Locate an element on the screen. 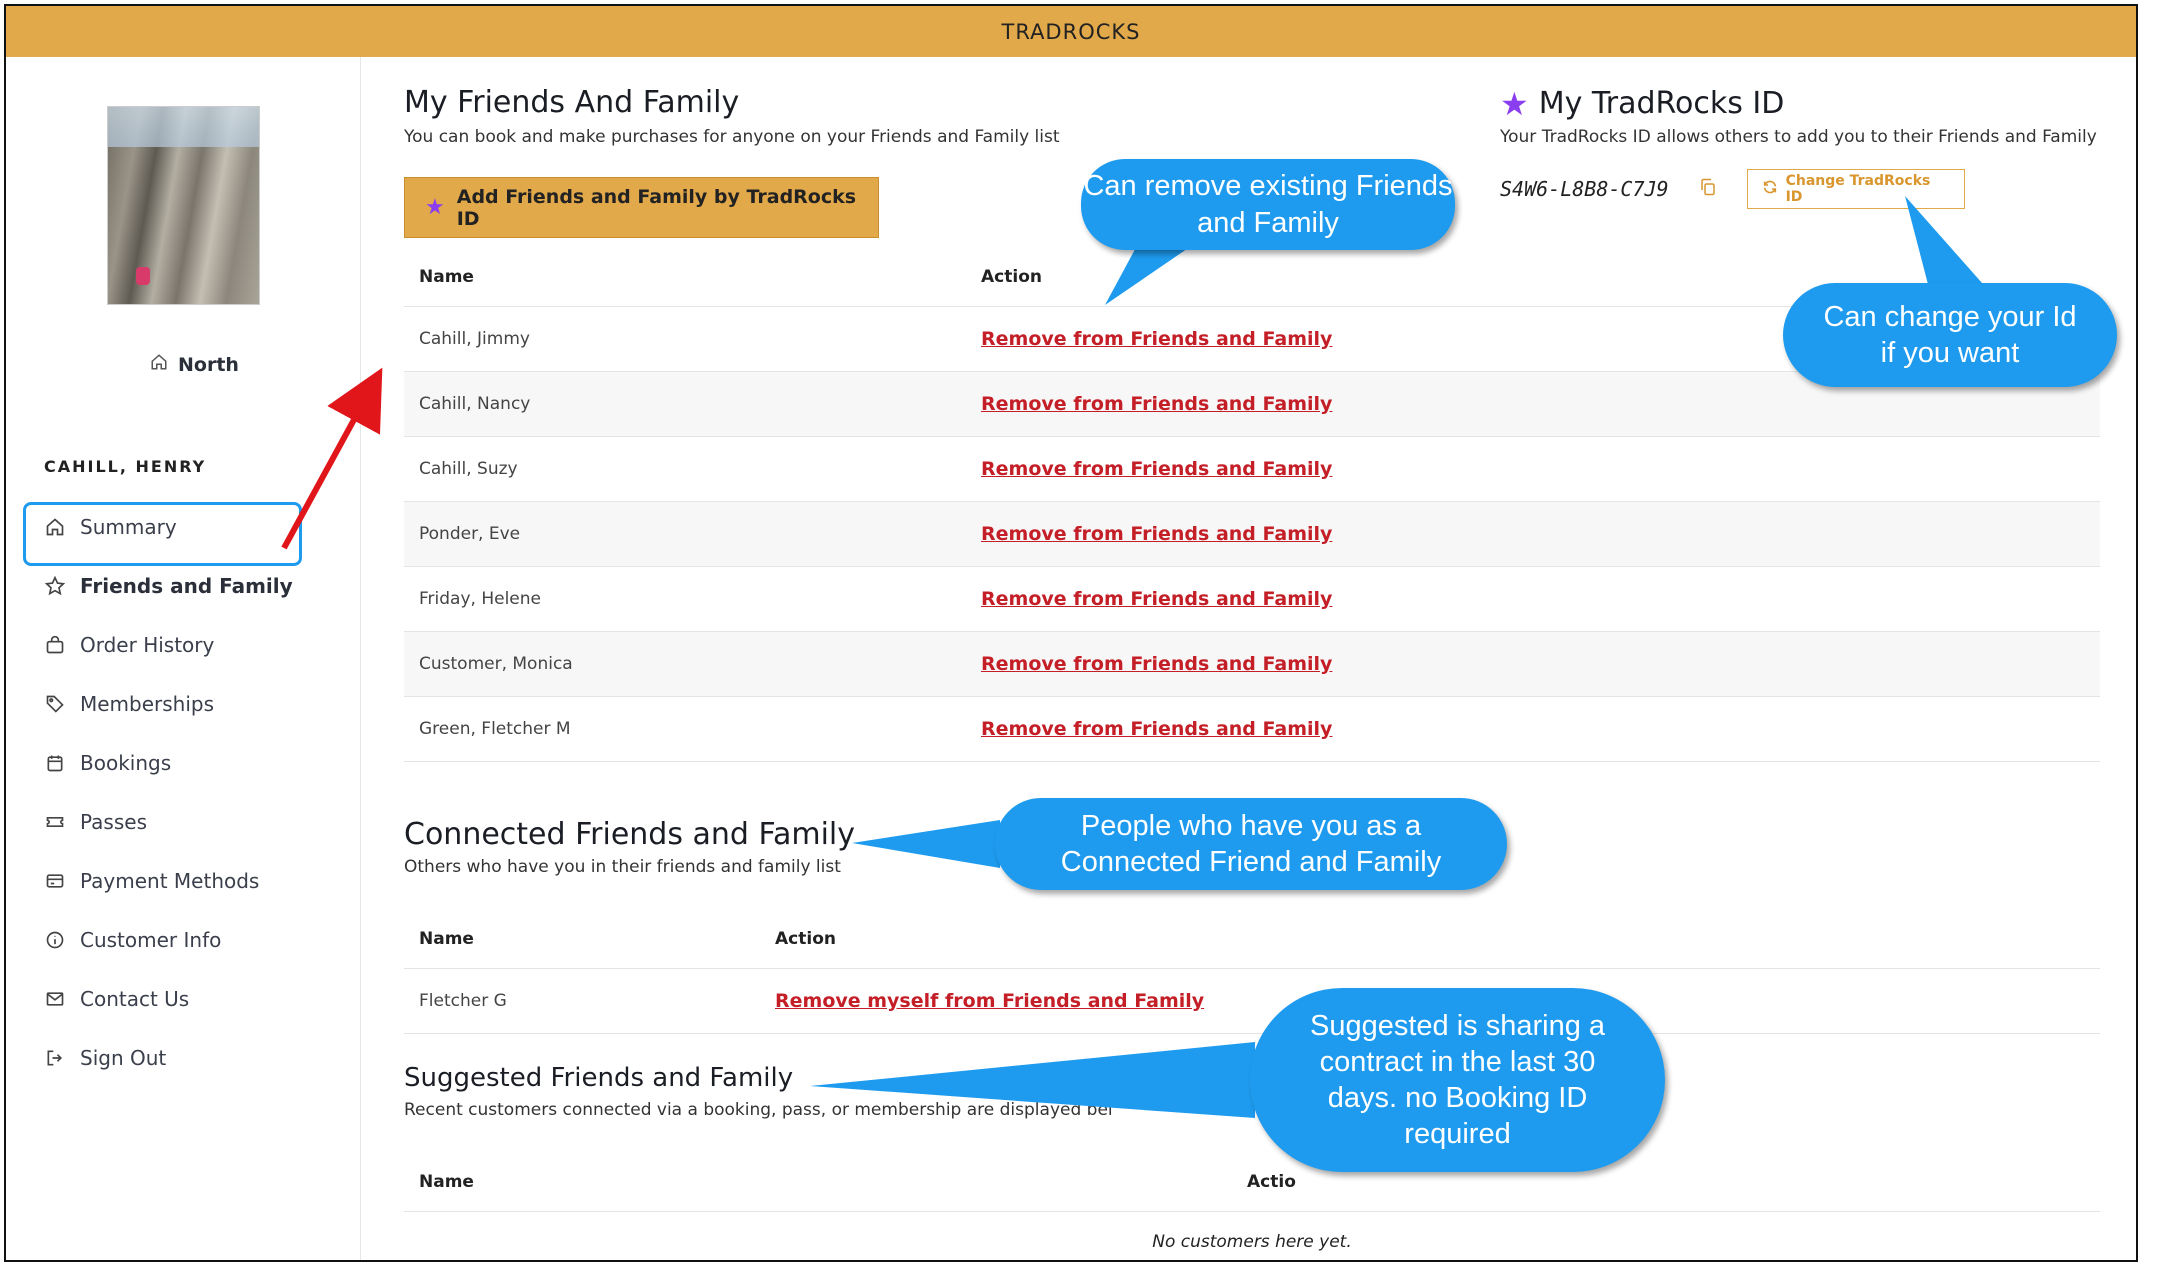  mail-icon is located at coordinates (55, 999).